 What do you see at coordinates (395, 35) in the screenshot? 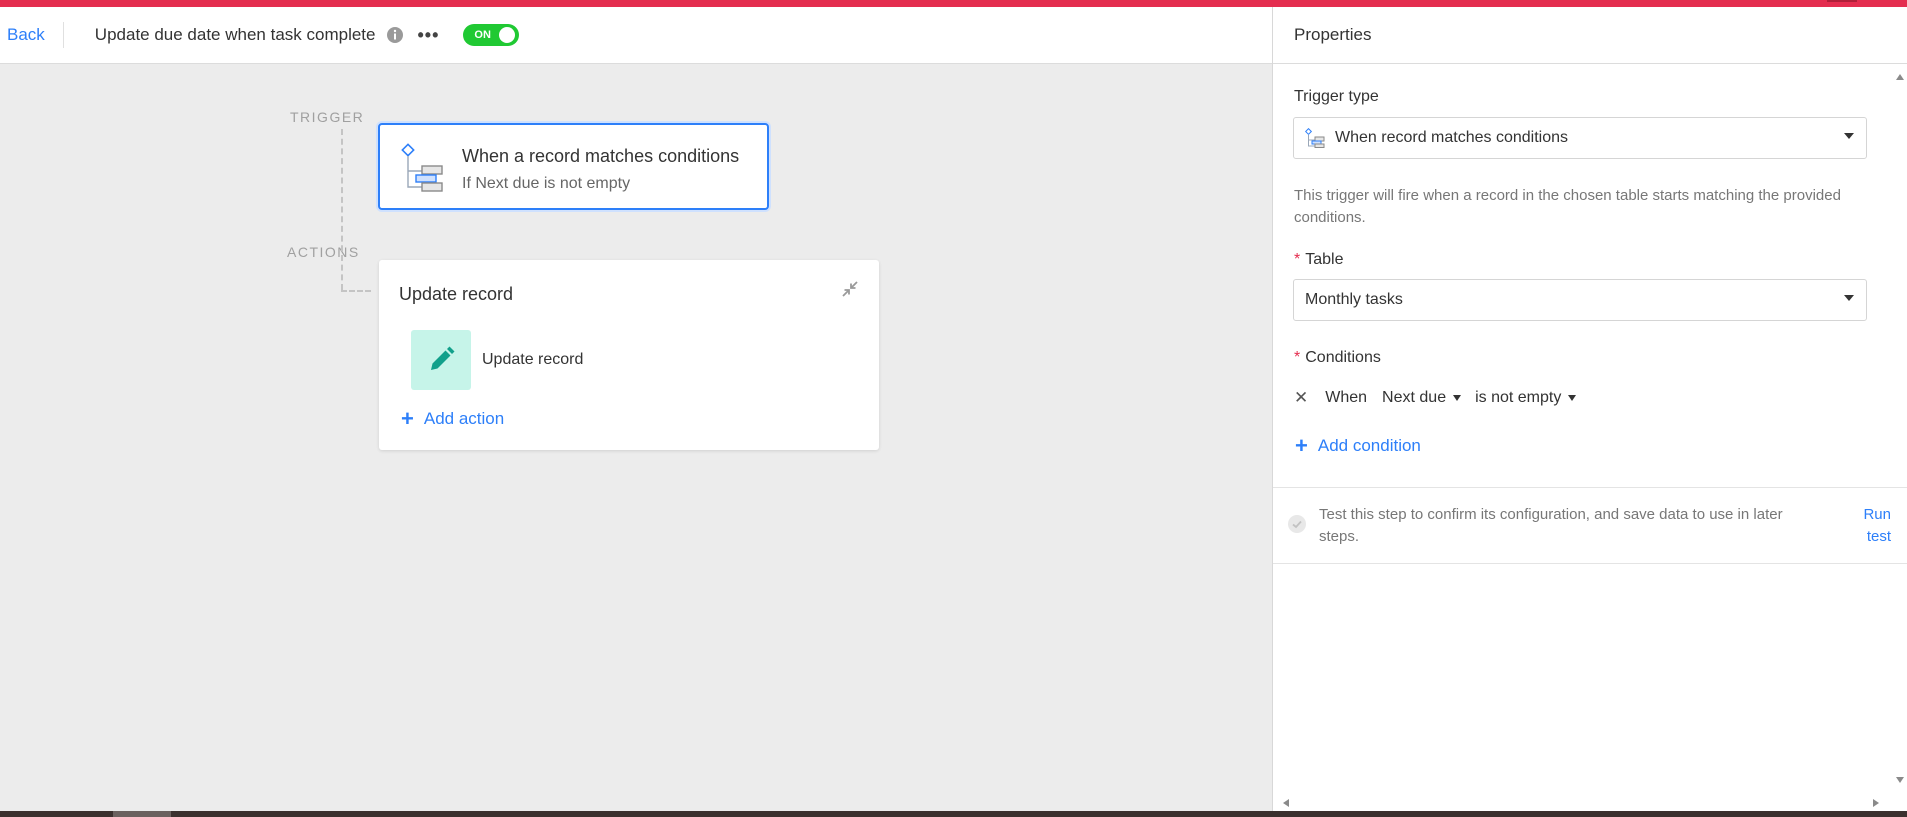
I see `info-icon` at bounding box center [395, 35].